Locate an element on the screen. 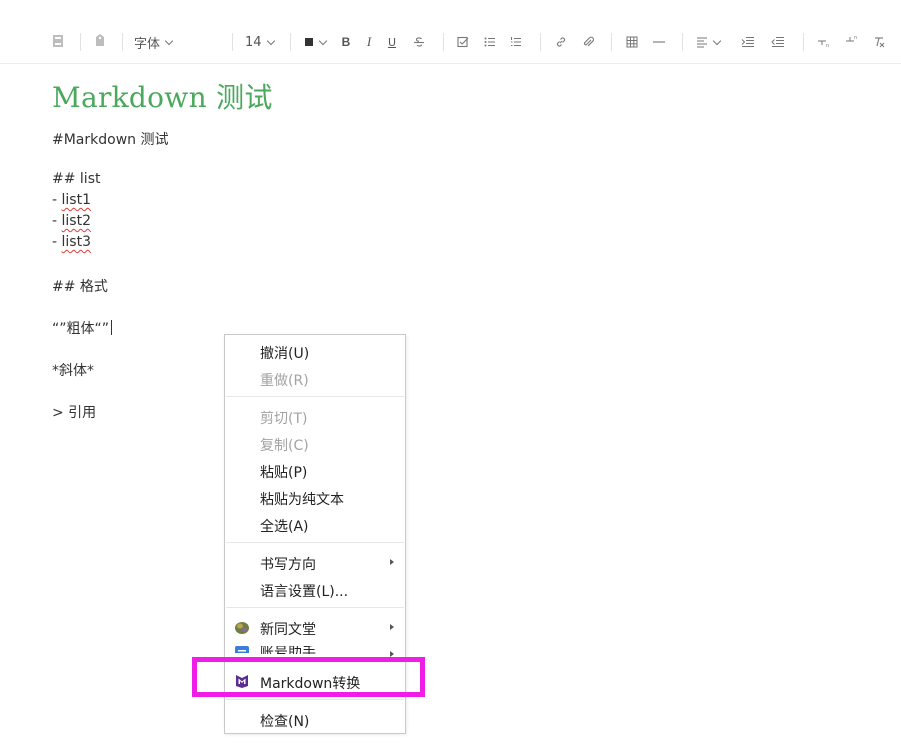 The width and height of the screenshot is (901, 755). bold-text: “”粗体“” is located at coordinates (81, 329).